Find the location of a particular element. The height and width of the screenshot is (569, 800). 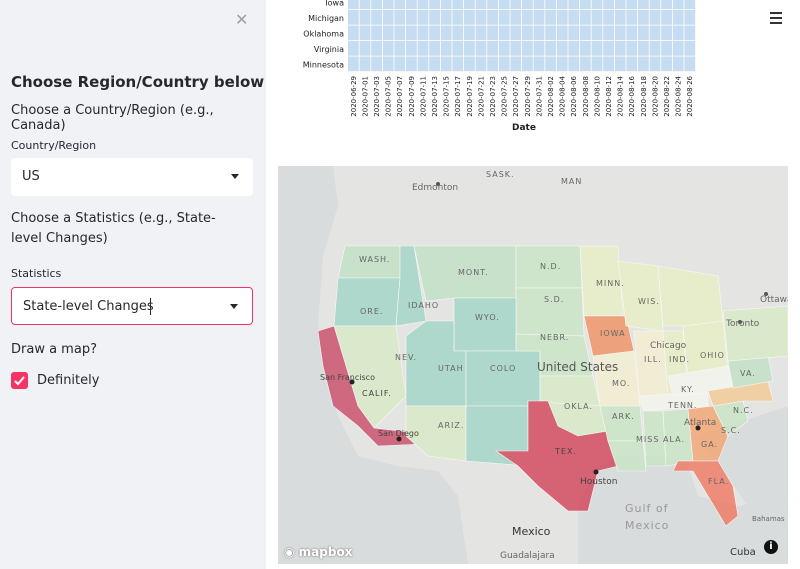

map-label-san-francisco: San Francisco is located at coordinates (347, 377).